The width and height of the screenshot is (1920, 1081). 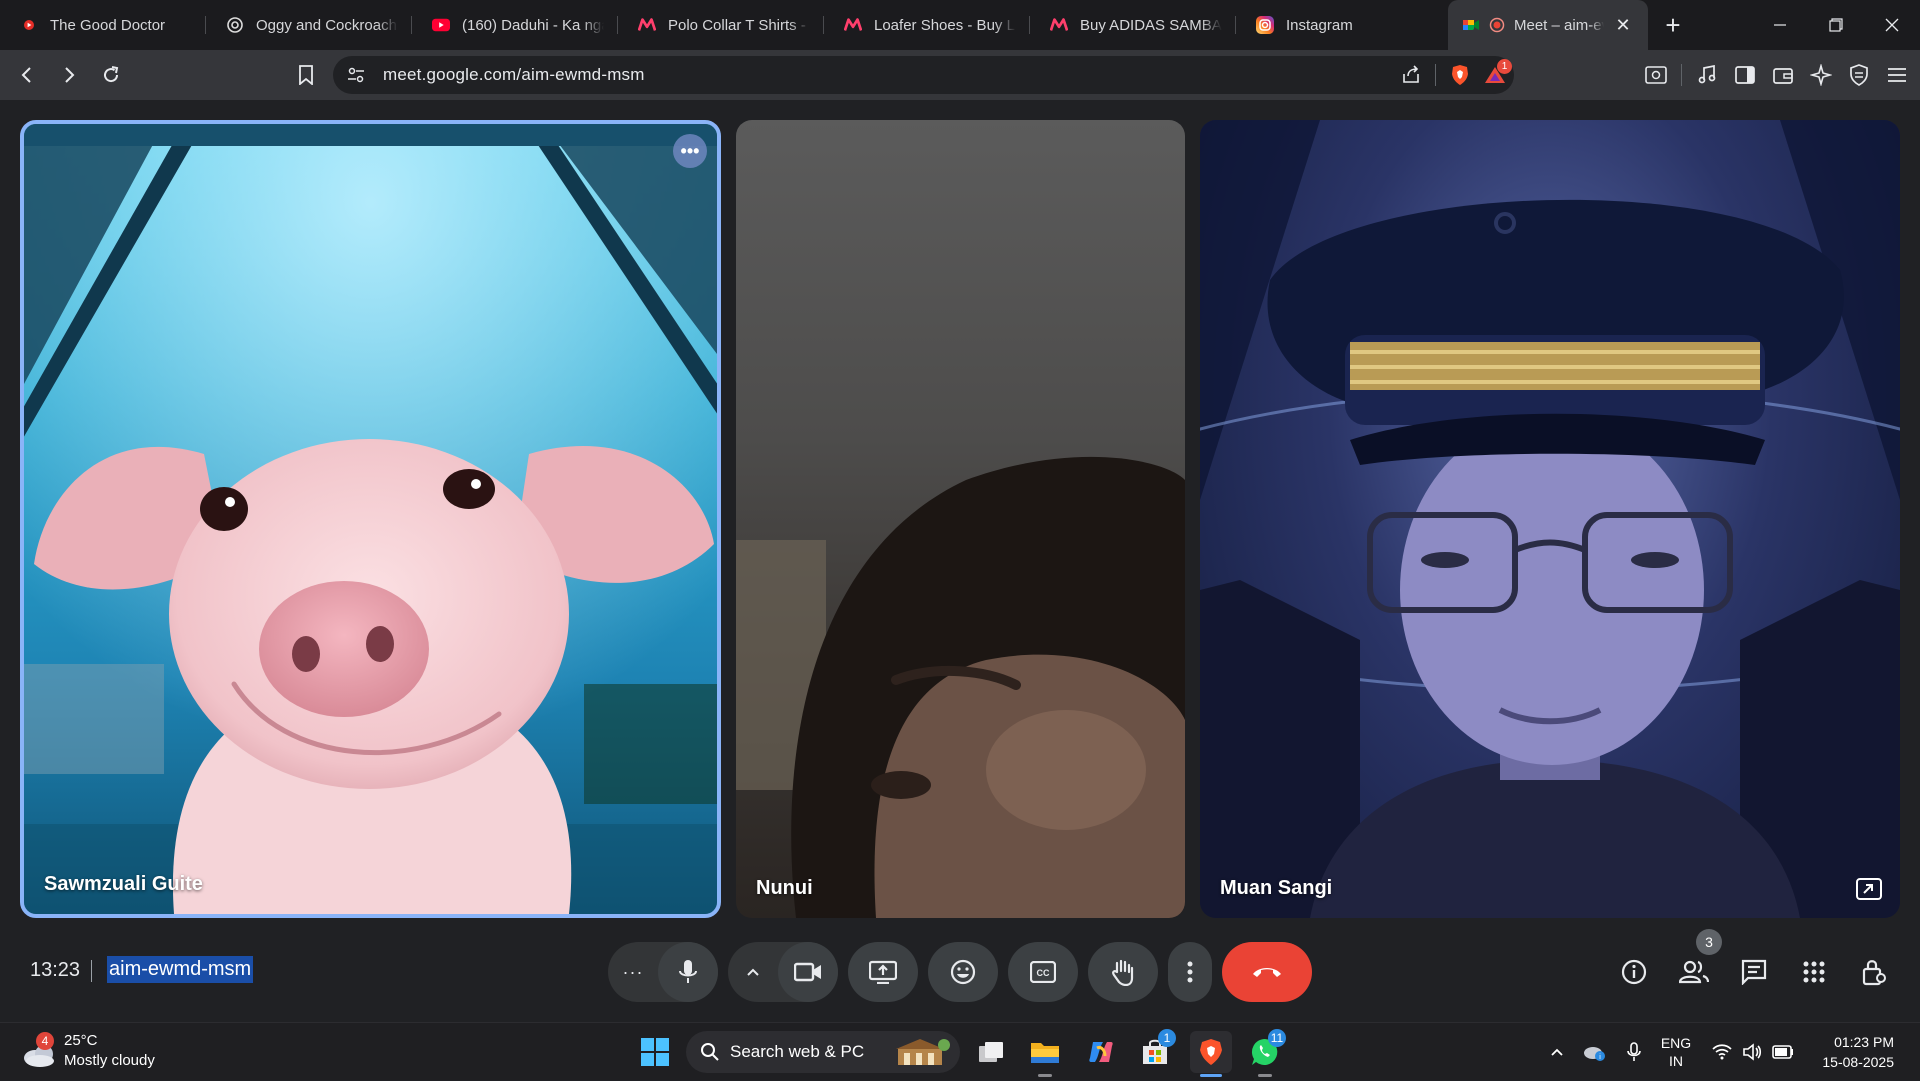 I want to click on system-time: 01:23 PM, so click(x=1864, y=1042).